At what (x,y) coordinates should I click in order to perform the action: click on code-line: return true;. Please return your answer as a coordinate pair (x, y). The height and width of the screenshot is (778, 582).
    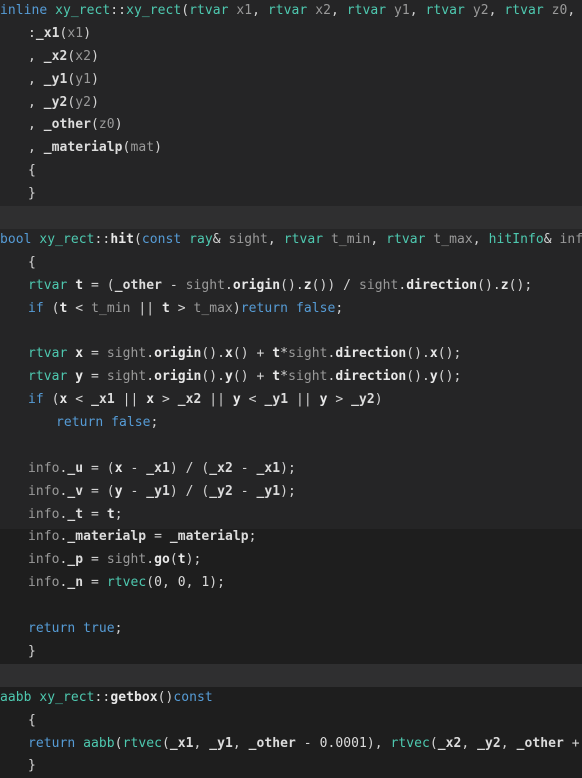
    Looking at the image, I should click on (291, 629).